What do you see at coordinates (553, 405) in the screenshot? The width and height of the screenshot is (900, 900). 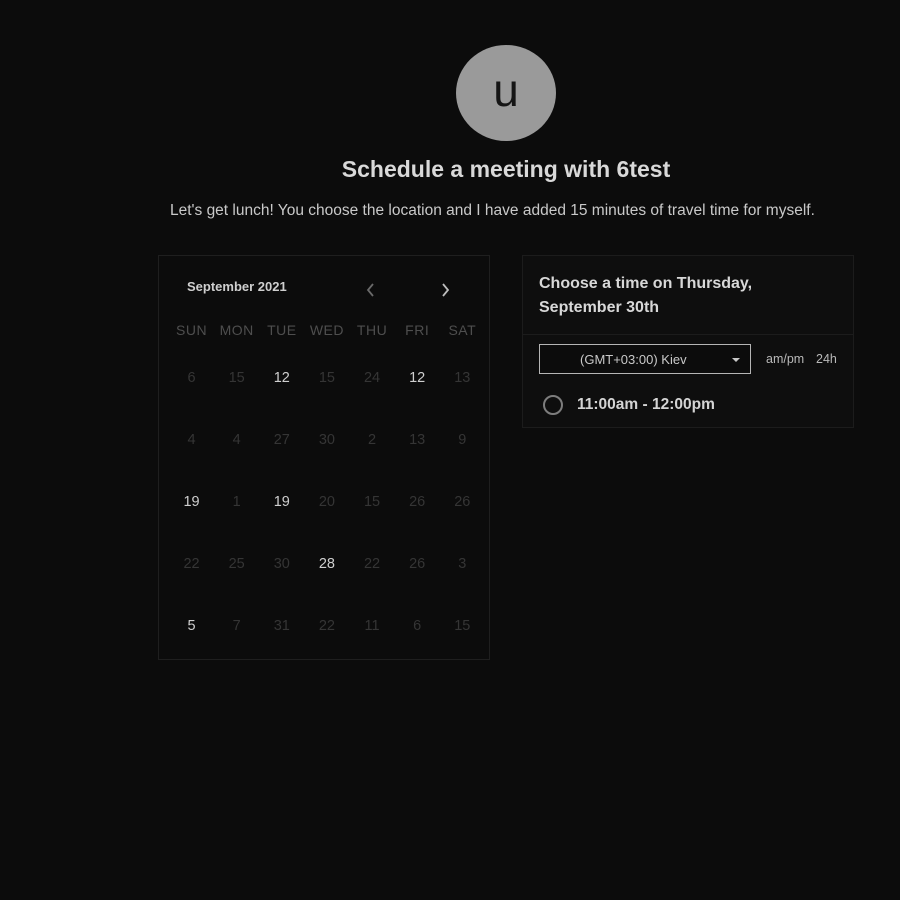 I see `radio-icon` at bounding box center [553, 405].